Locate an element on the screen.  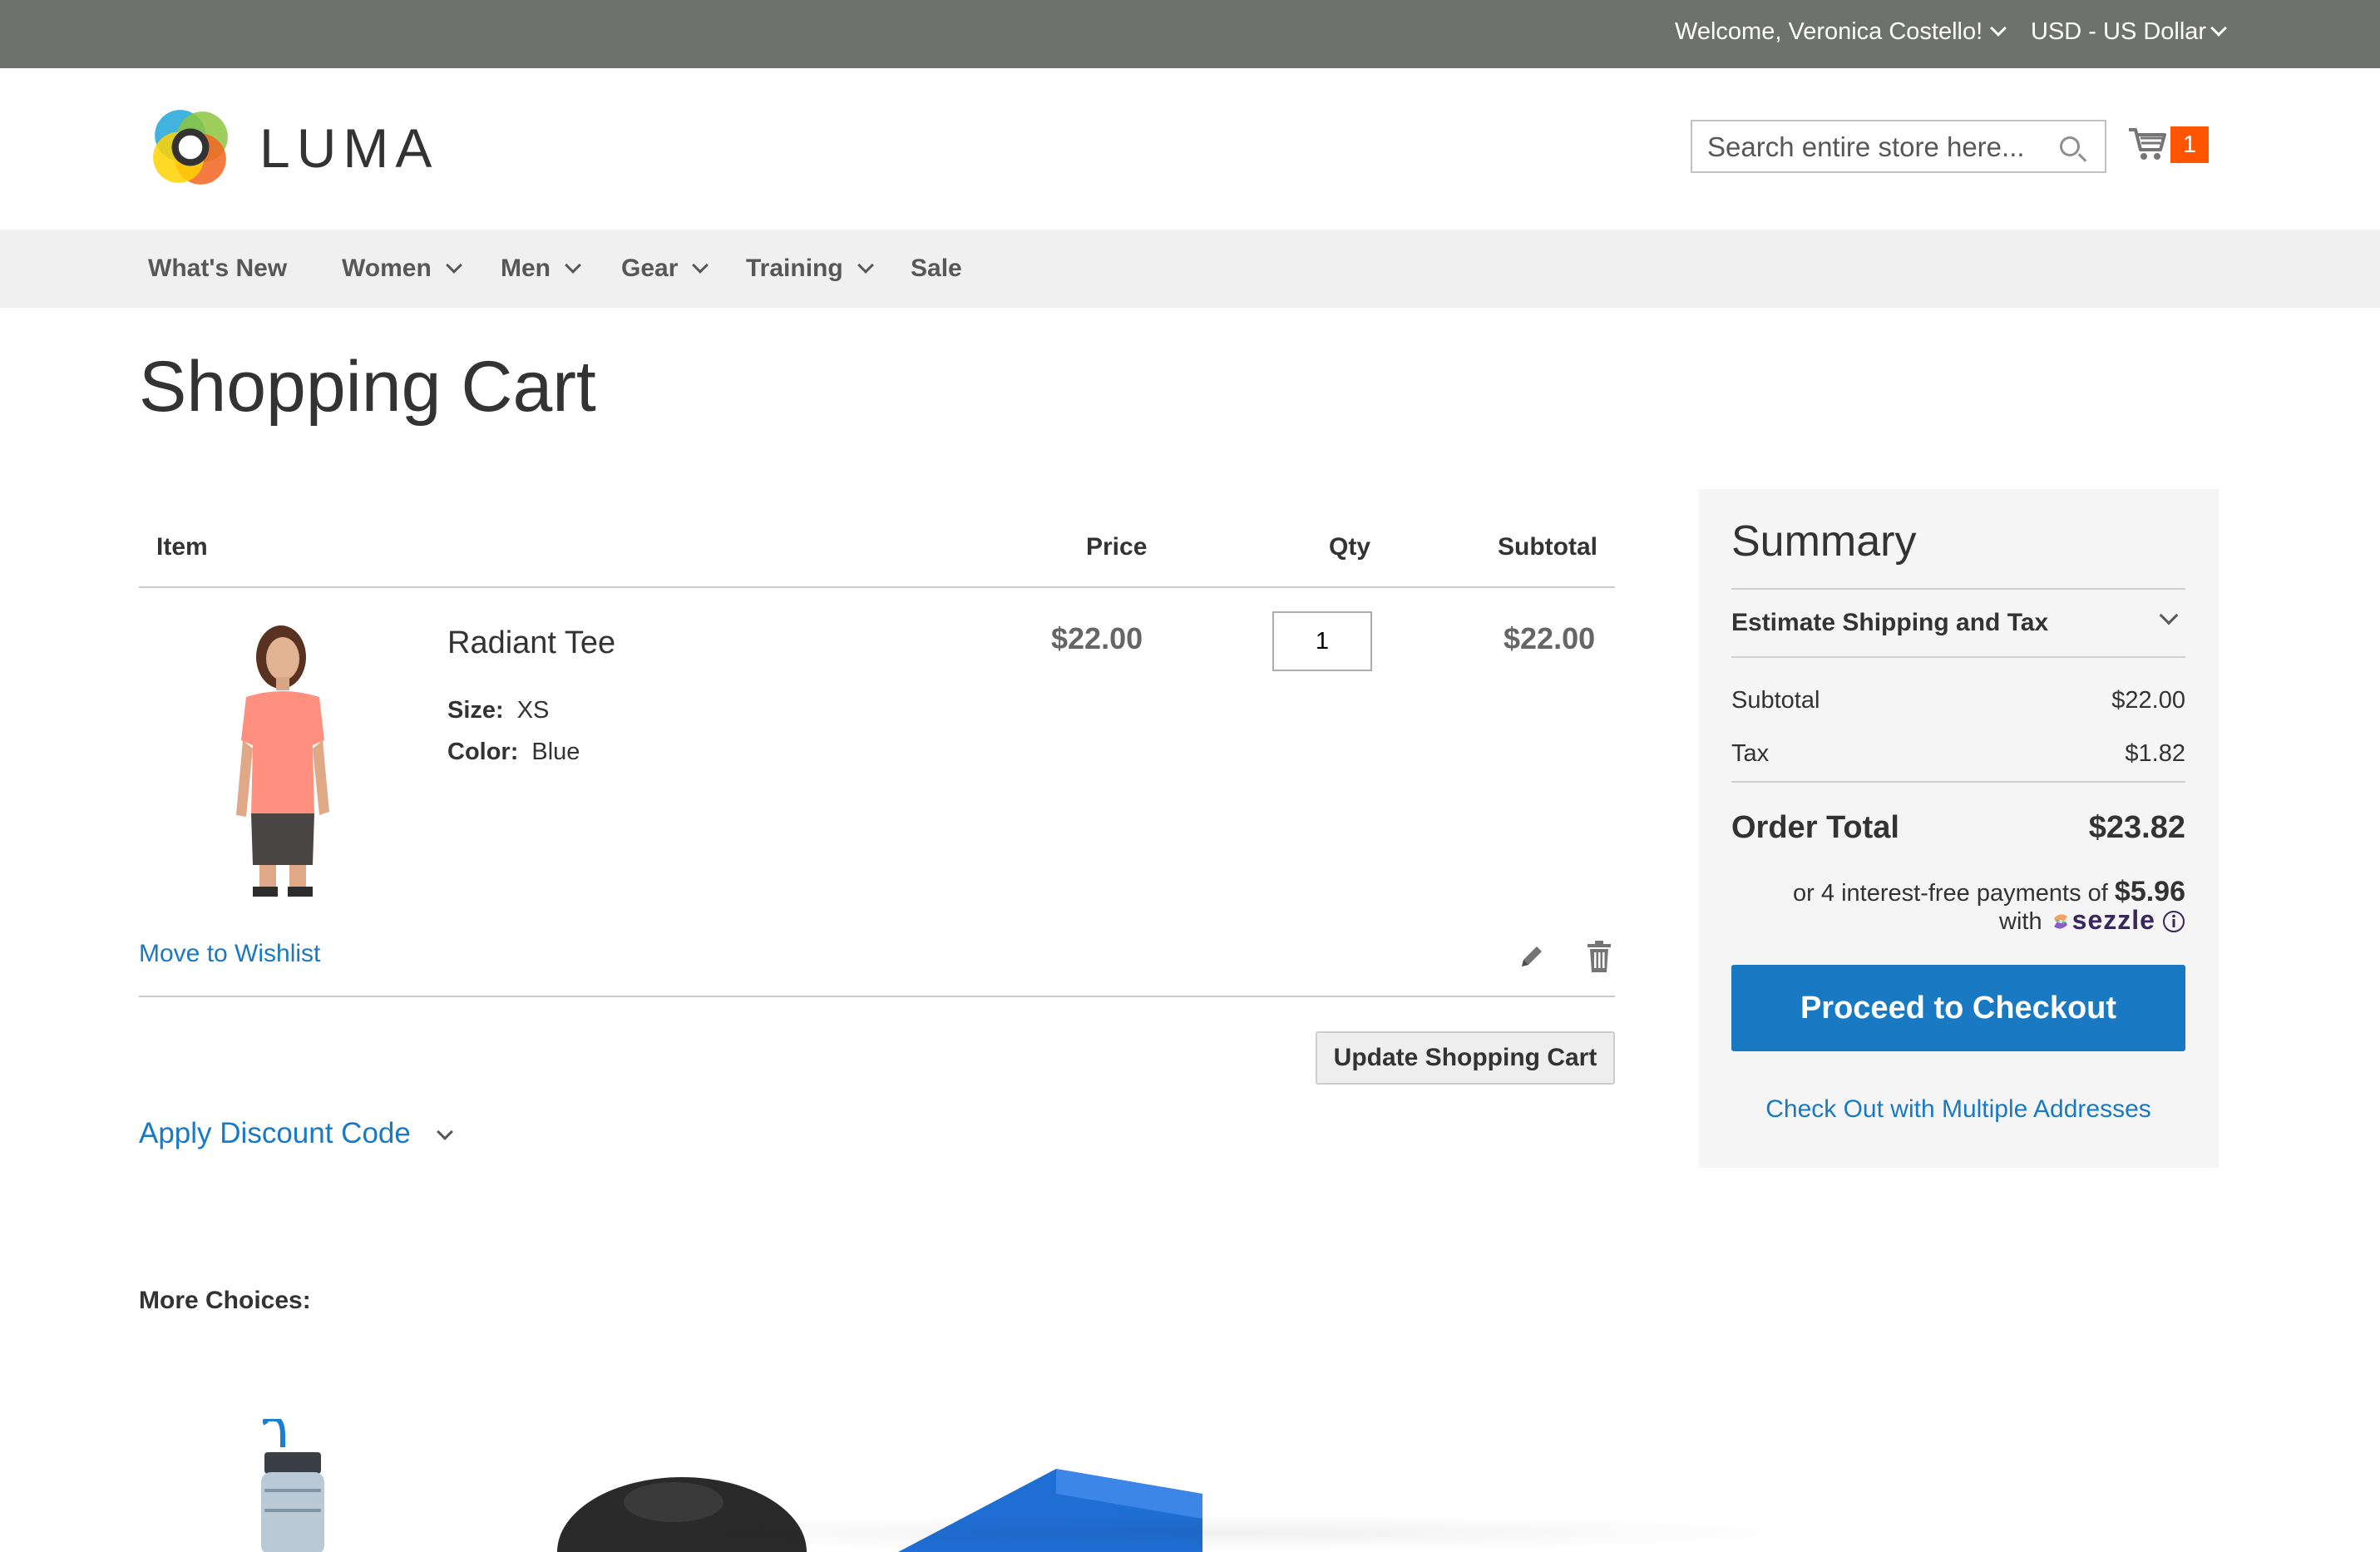
column-header-item: Item is located at coordinates (182, 547).